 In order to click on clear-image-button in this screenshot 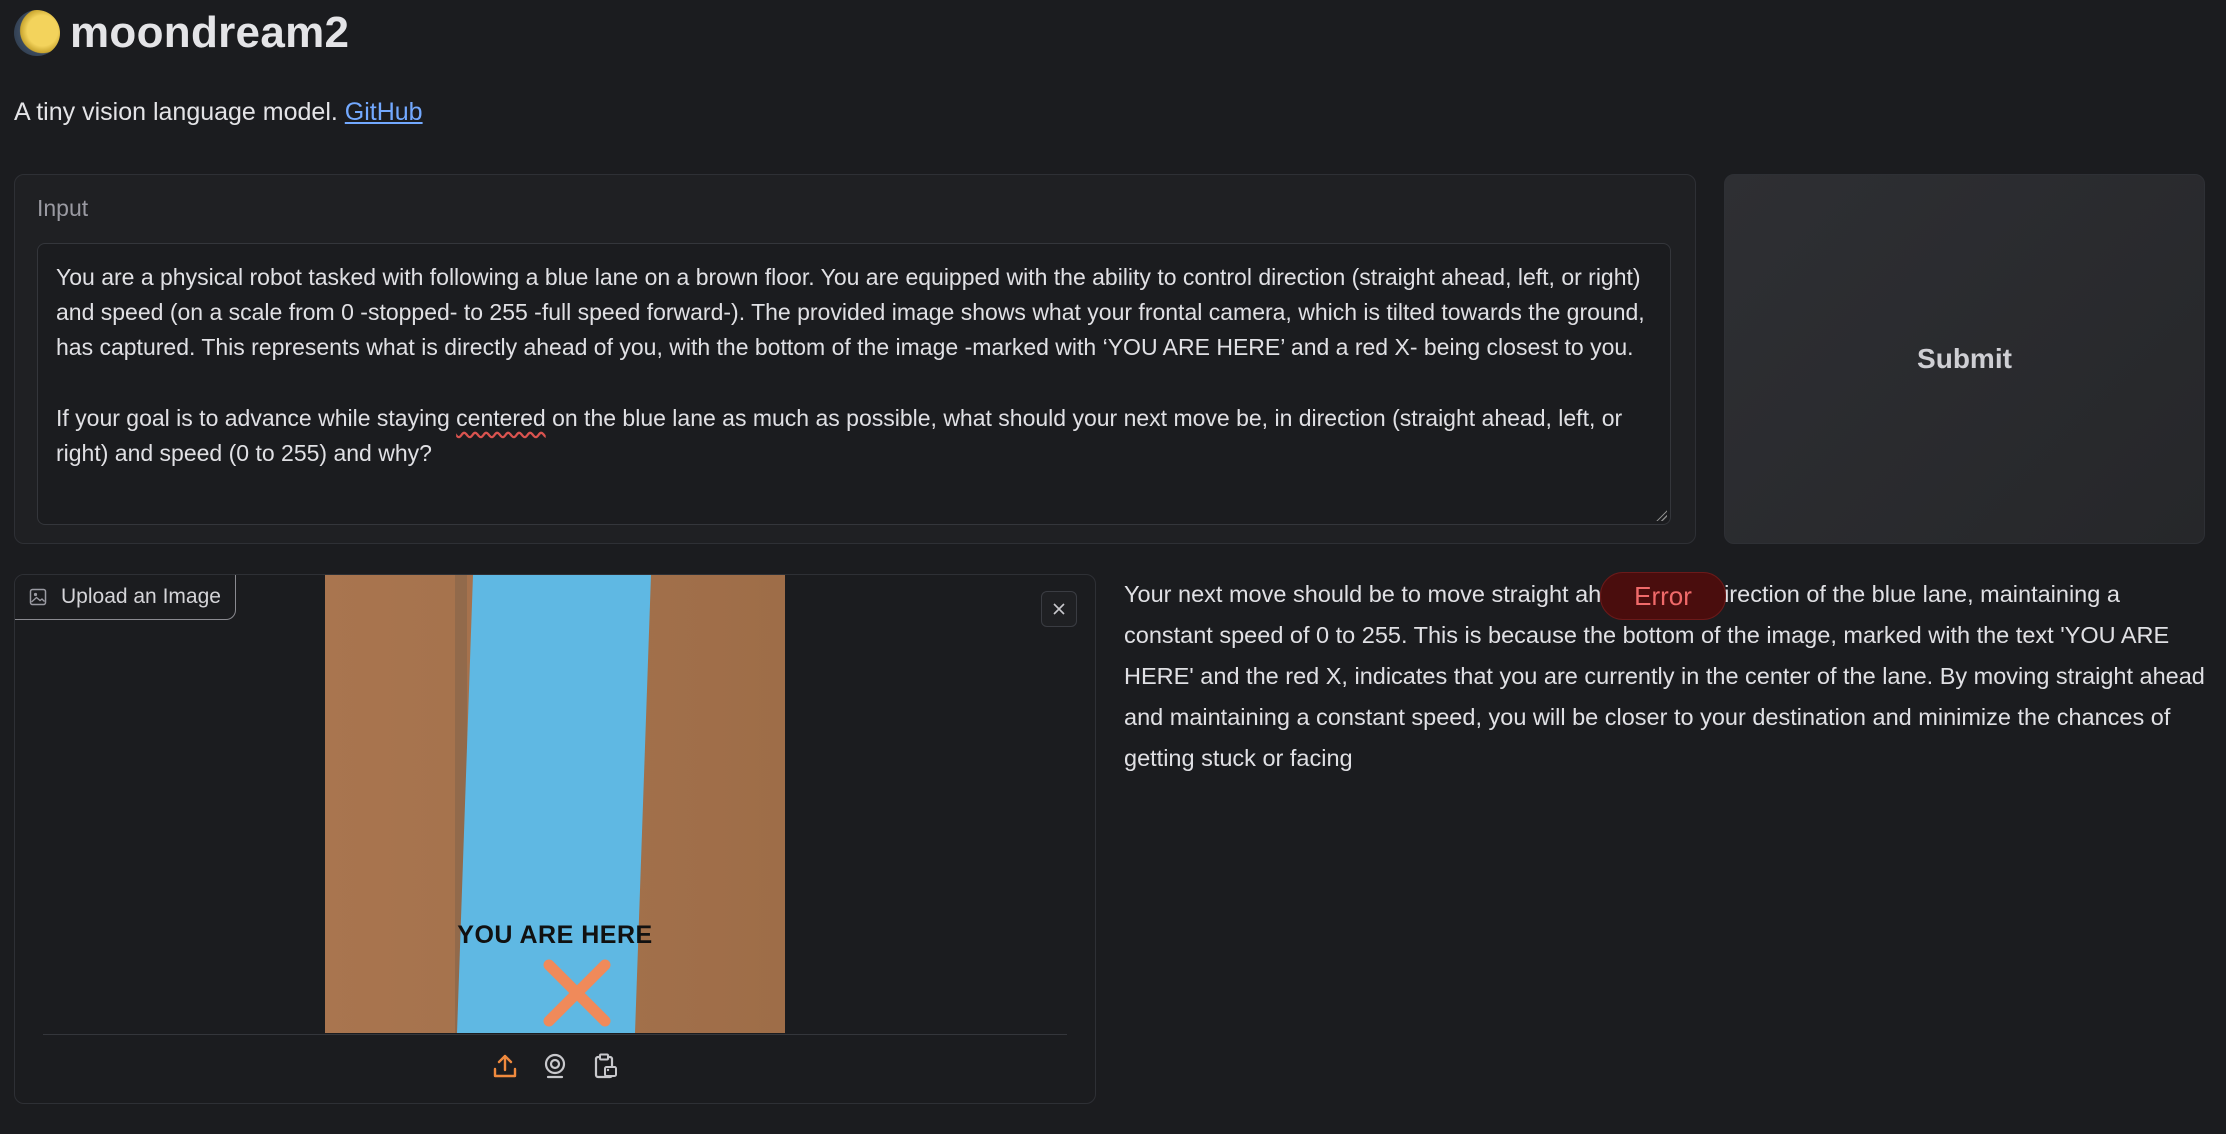, I will do `click(1059, 609)`.